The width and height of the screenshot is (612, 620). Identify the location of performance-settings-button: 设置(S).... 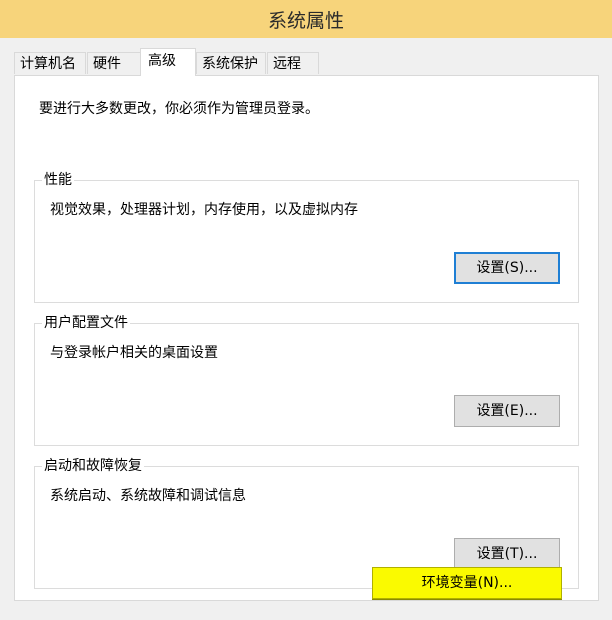
(507, 268).